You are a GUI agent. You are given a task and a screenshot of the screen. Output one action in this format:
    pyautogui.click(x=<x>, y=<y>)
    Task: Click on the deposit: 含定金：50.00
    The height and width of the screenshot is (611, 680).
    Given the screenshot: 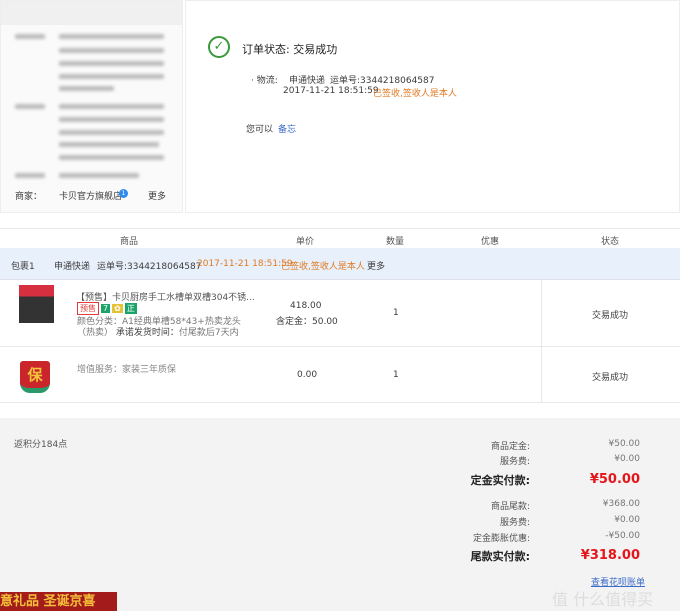 What is the action you would take?
    pyautogui.click(x=307, y=322)
    